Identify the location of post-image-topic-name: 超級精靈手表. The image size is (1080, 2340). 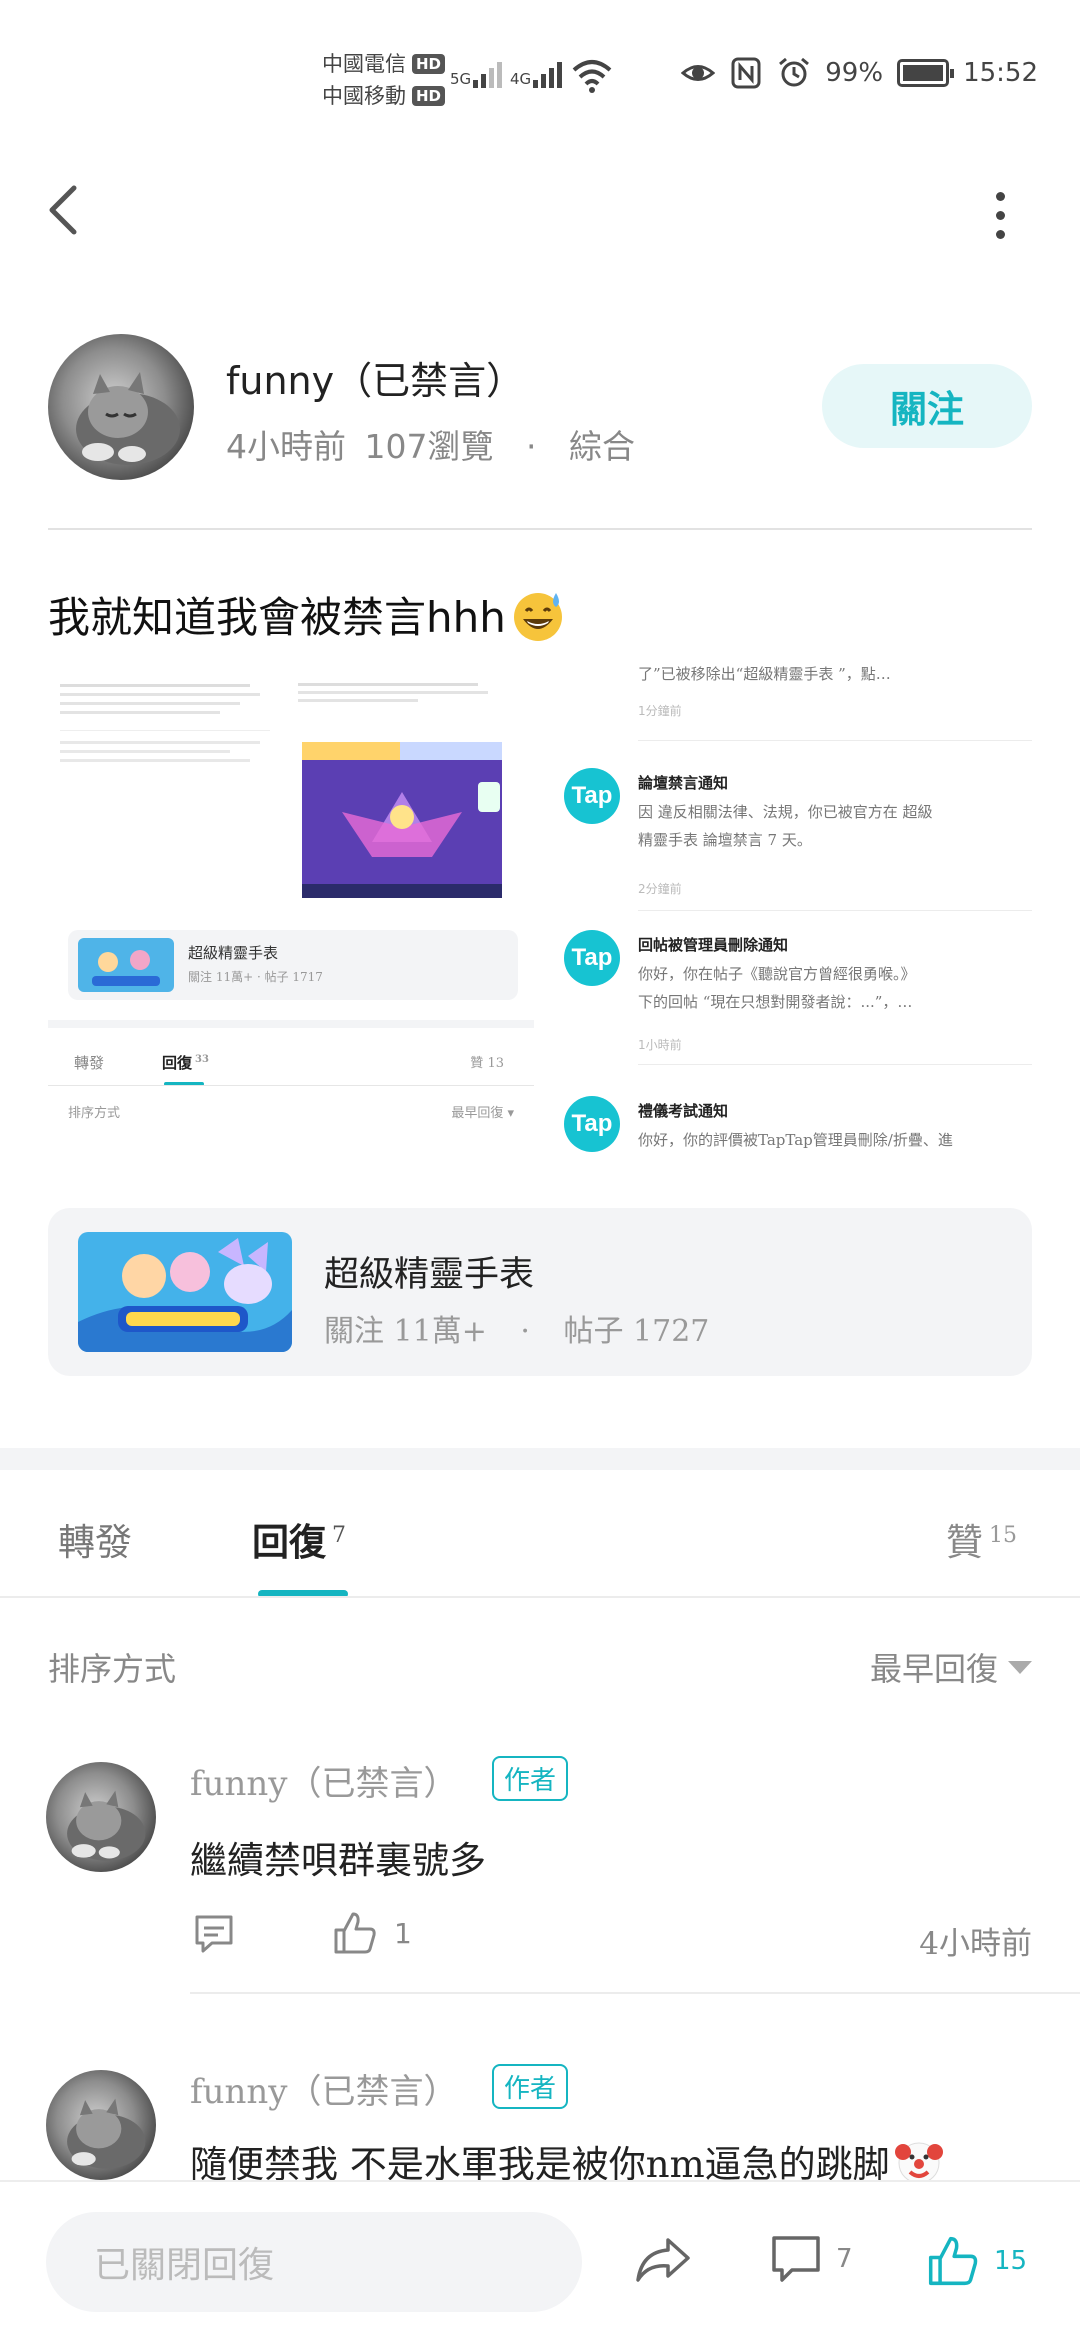
(233, 953).